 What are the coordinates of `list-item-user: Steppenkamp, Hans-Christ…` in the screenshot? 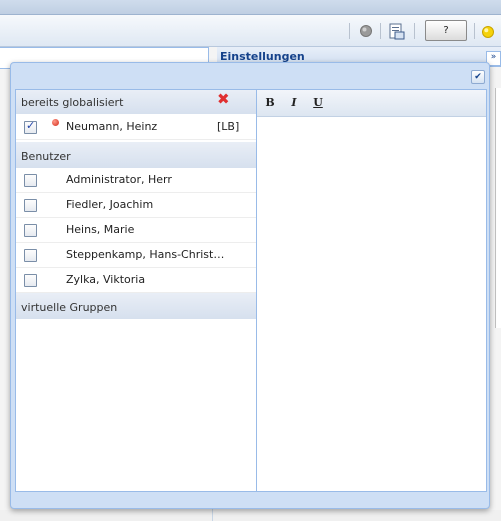 It's located at (136, 255).